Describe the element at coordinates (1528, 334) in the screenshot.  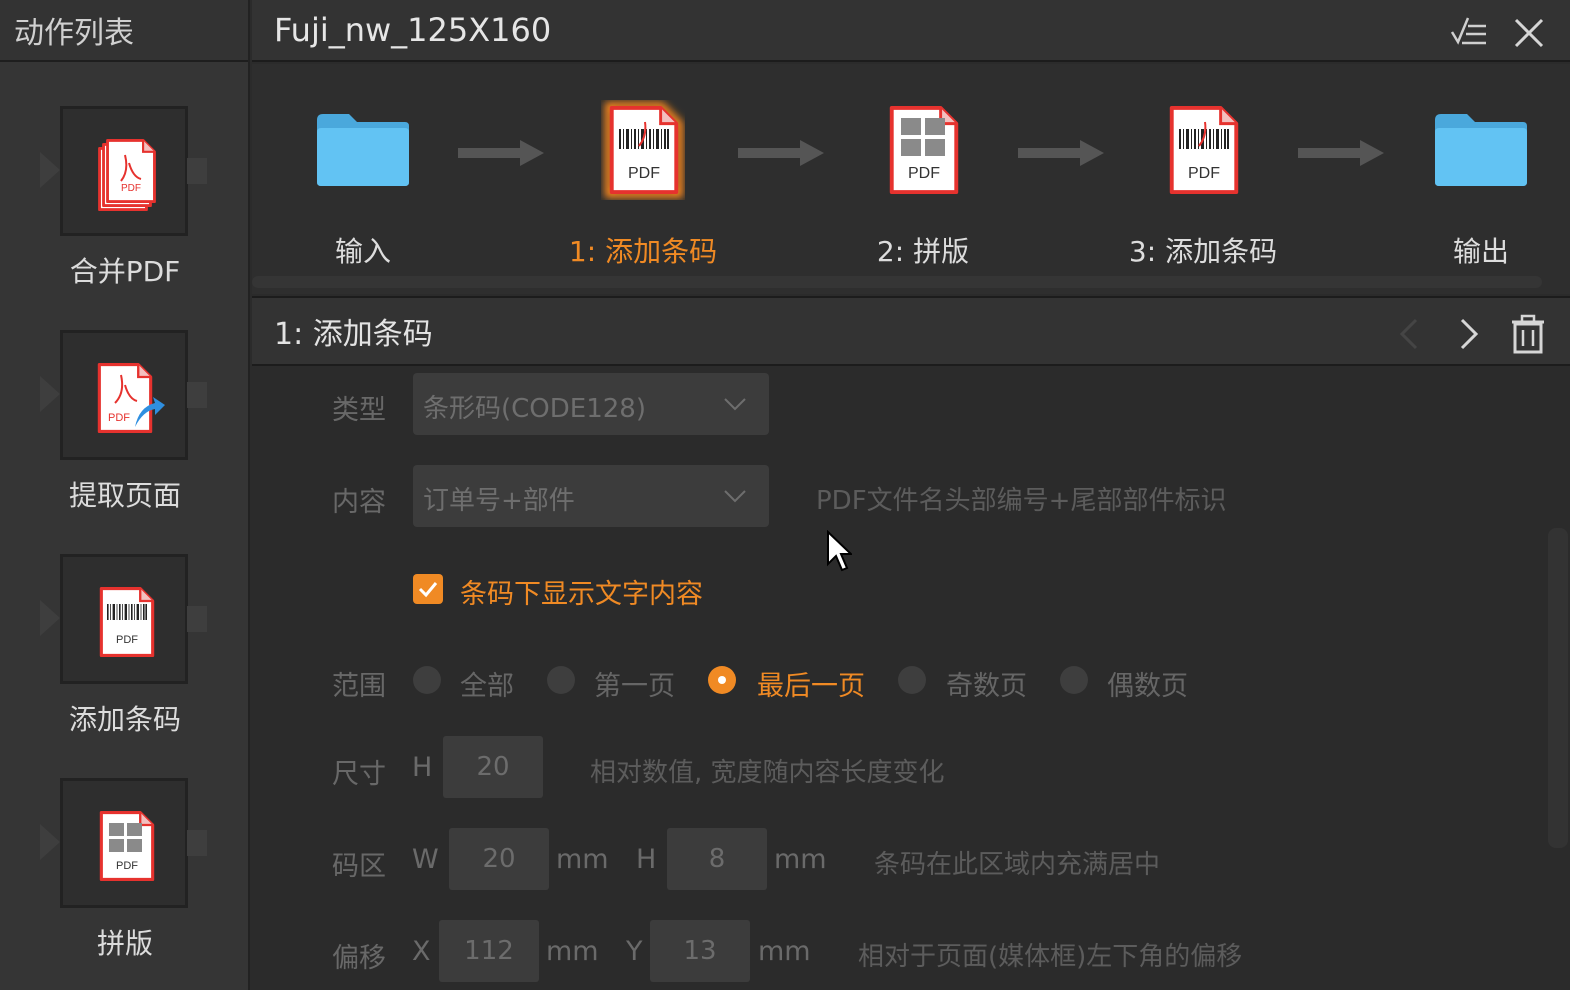
I see `trash-icon` at that location.